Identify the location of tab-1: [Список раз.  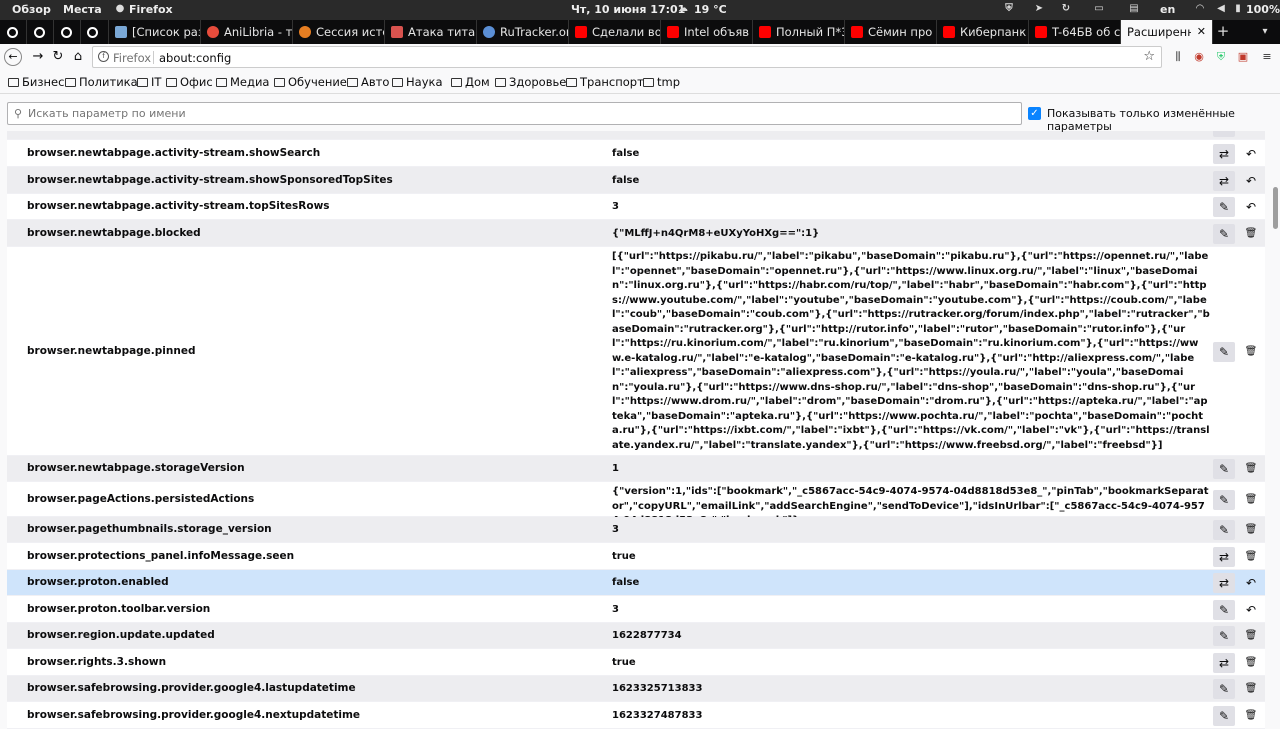
(155, 32).